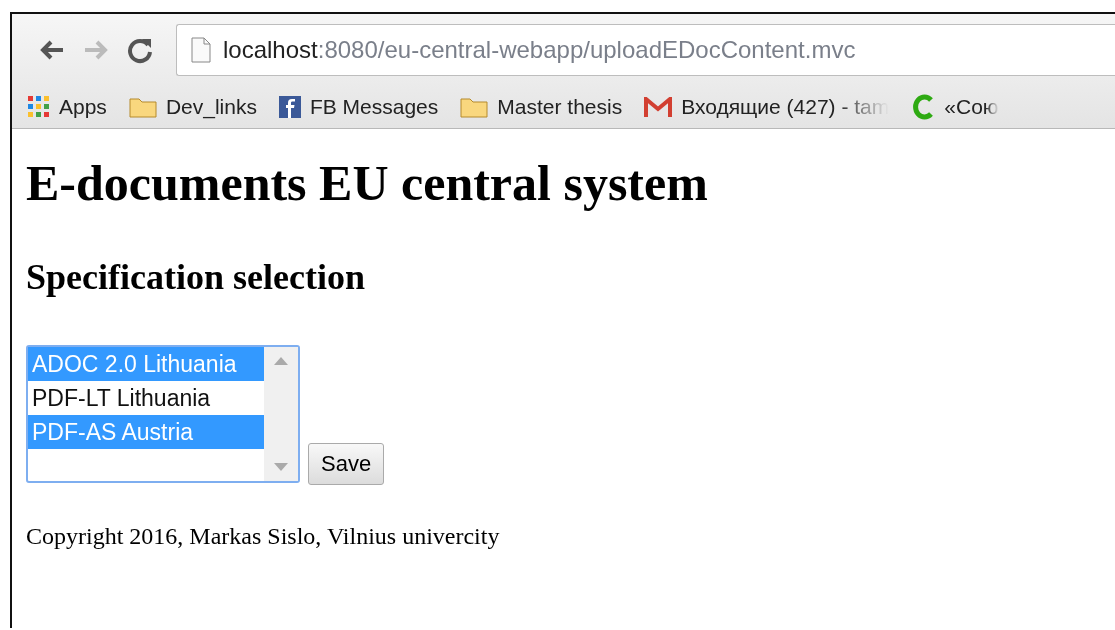  What do you see at coordinates (146, 398) in the screenshot?
I see `list-option: PDF-LT Lithuania` at bounding box center [146, 398].